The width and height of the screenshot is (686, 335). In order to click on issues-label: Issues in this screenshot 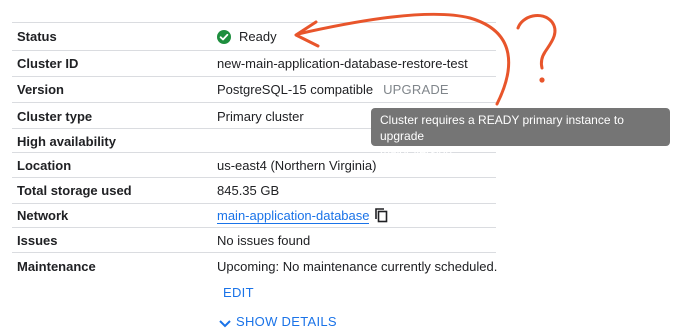, I will do `click(37, 240)`.